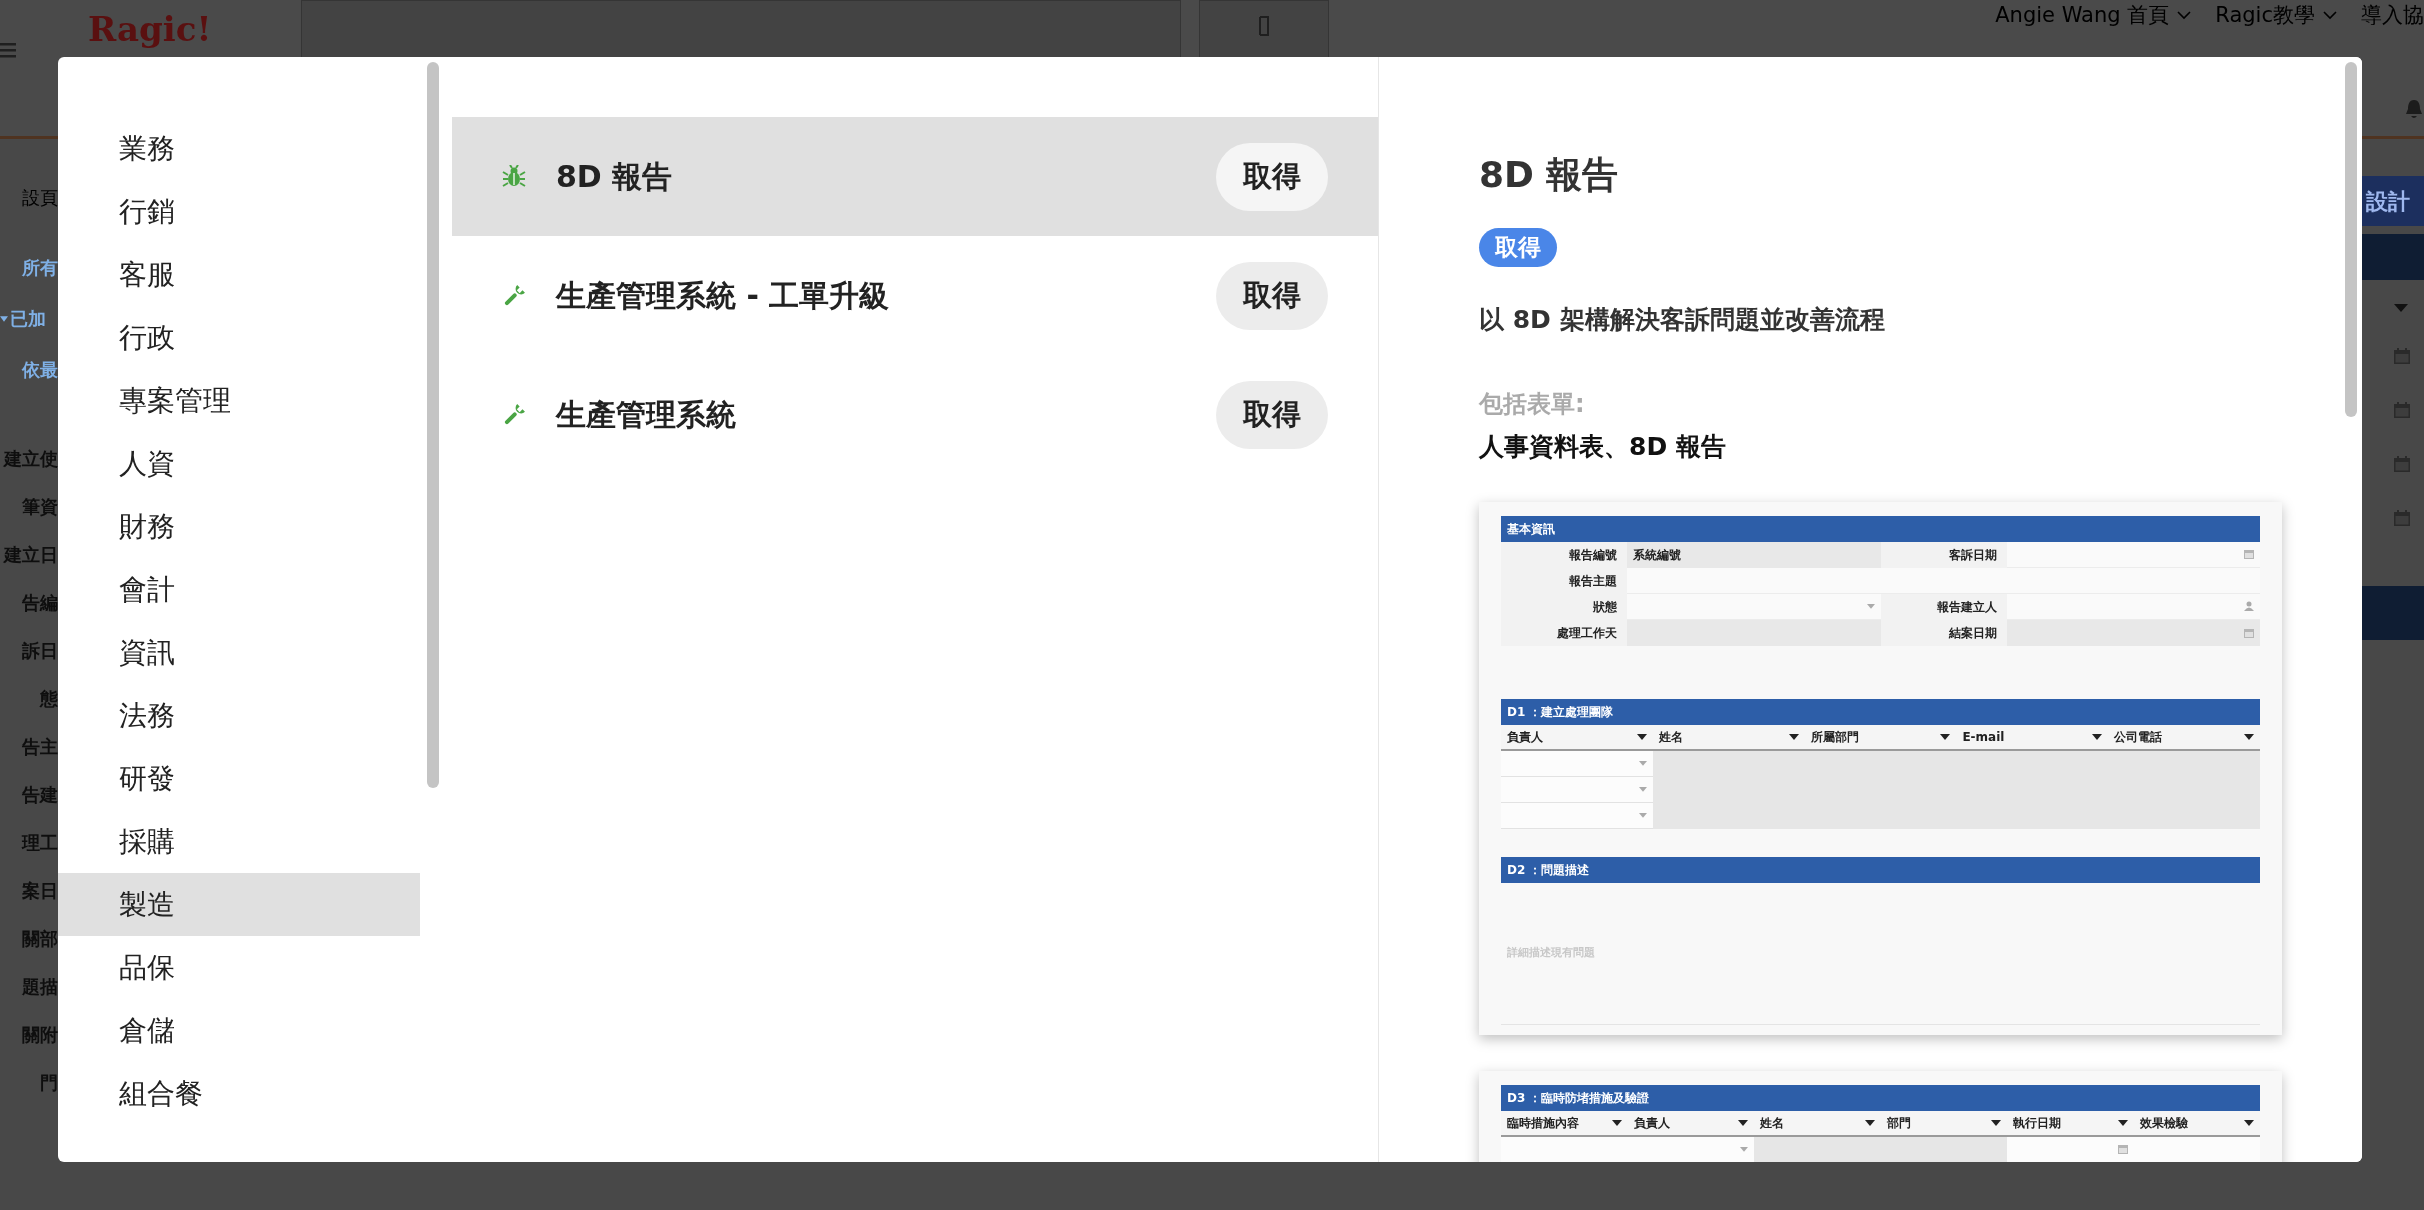 This screenshot has height=1210, width=2424. Describe the element at coordinates (28, 318) in the screenshot. I see `link: 已加` at that location.